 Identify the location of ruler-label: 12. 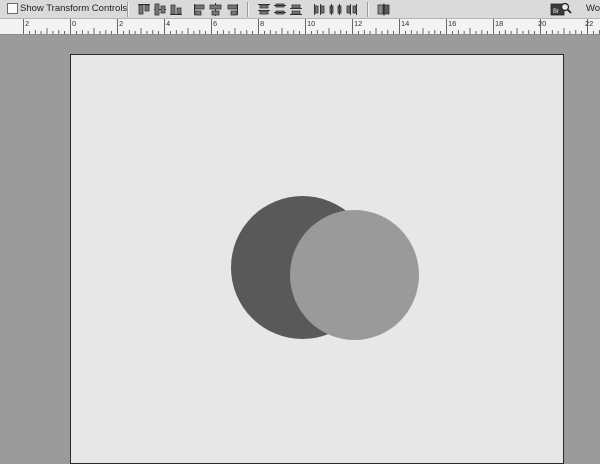
(358, 23).